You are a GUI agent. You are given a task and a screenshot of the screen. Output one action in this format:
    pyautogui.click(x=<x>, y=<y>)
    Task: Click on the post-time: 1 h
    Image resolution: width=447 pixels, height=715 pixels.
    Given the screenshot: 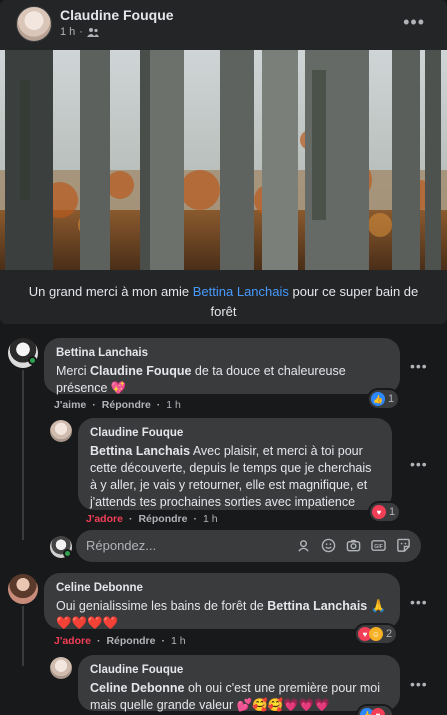 What is the action you would take?
    pyautogui.click(x=67, y=32)
    